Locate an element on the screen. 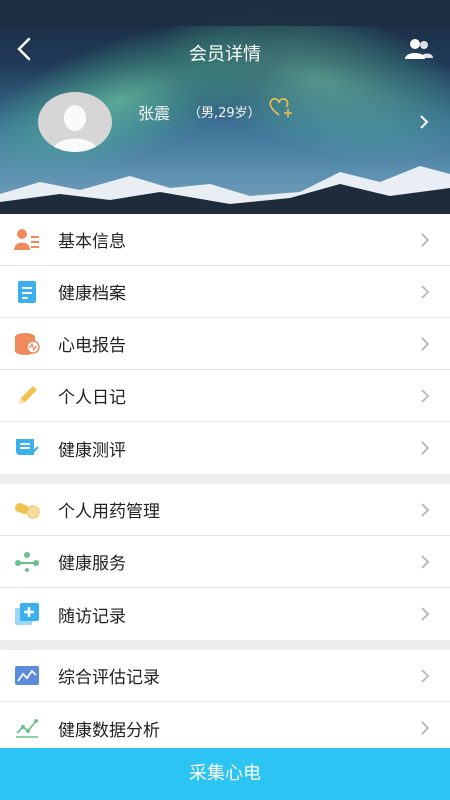 The width and height of the screenshot is (450, 800). menu-item-label: 健康数据分析 is located at coordinates (109, 730).